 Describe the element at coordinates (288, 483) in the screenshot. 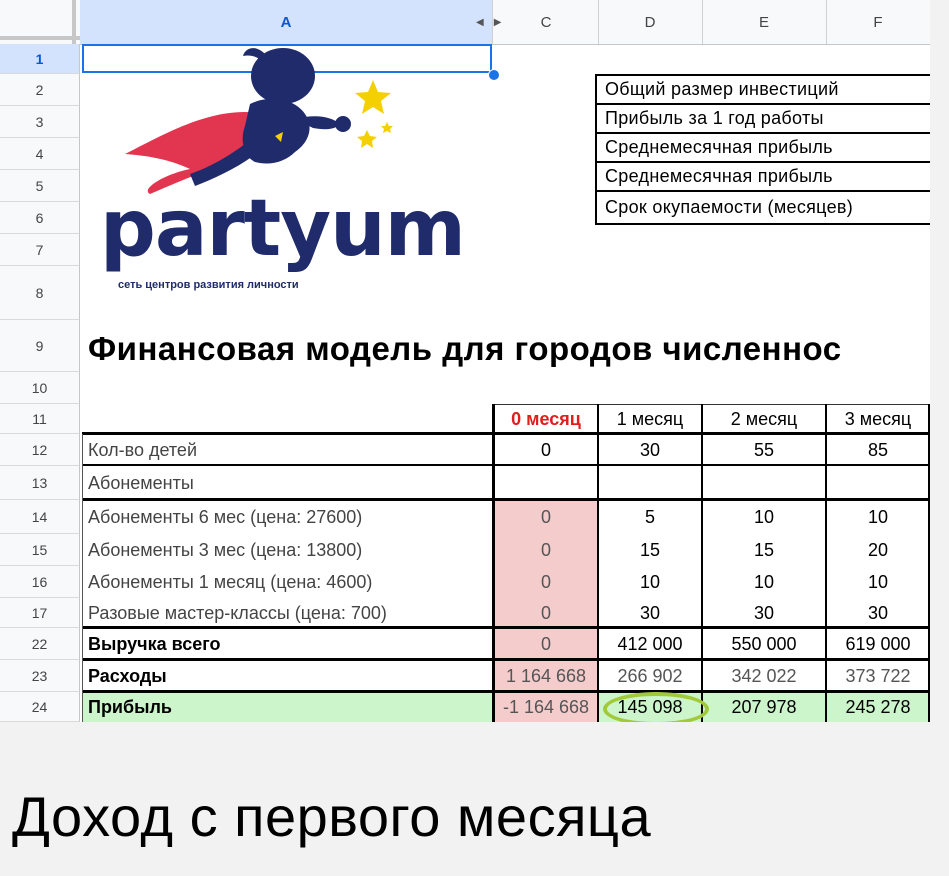

I see `row-label: Абонементы` at that location.